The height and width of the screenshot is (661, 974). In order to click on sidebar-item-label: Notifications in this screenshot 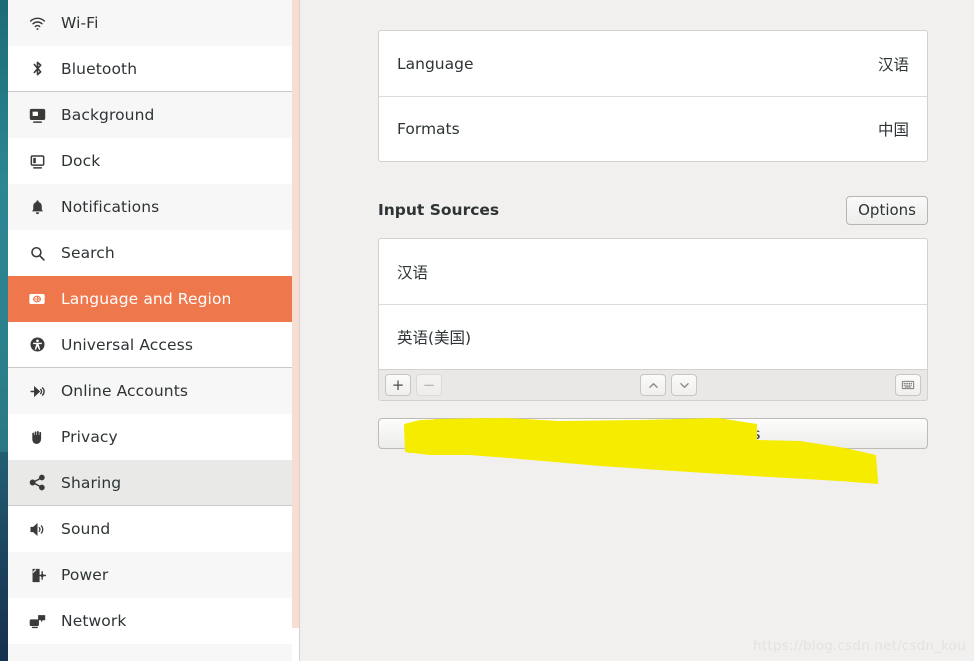, I will do `click(110, 207)`.